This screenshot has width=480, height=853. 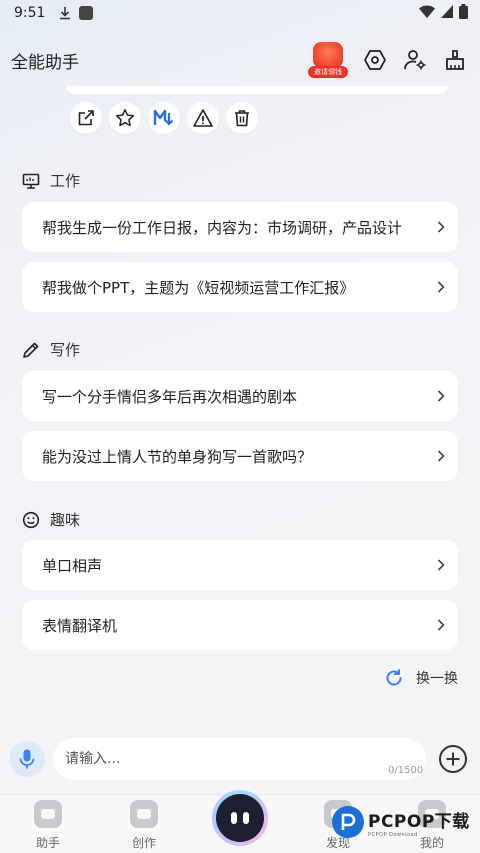 What do you see at coordinates (65, 350) in the screenshot?
I see `section-writing-title: 写作` at bounding box center [65, 350].